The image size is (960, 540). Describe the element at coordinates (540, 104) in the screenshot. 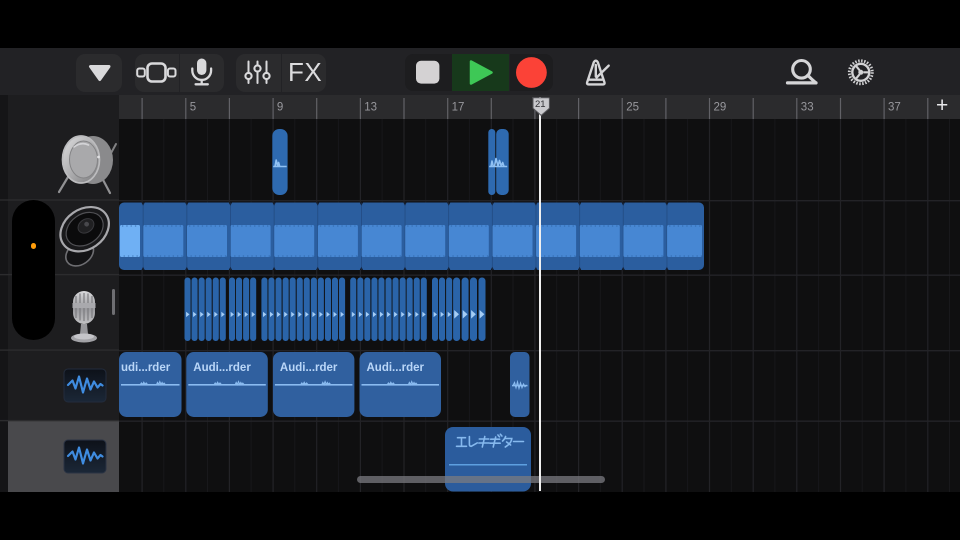

I see `svg-text: 21` at that location.